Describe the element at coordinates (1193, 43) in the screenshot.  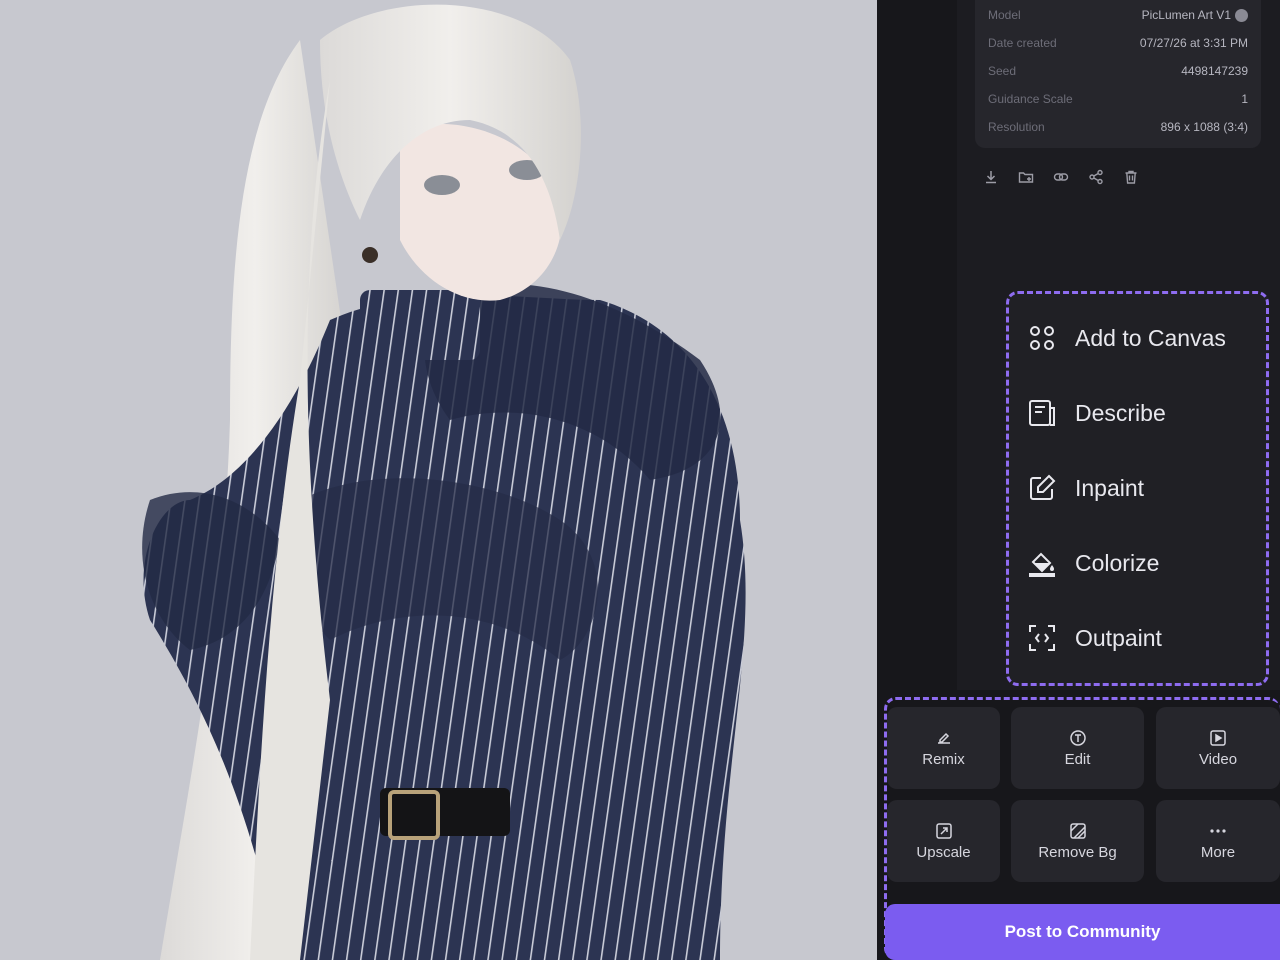
I see `date-value: 07/27/26 at 3:31 PM` at that location.